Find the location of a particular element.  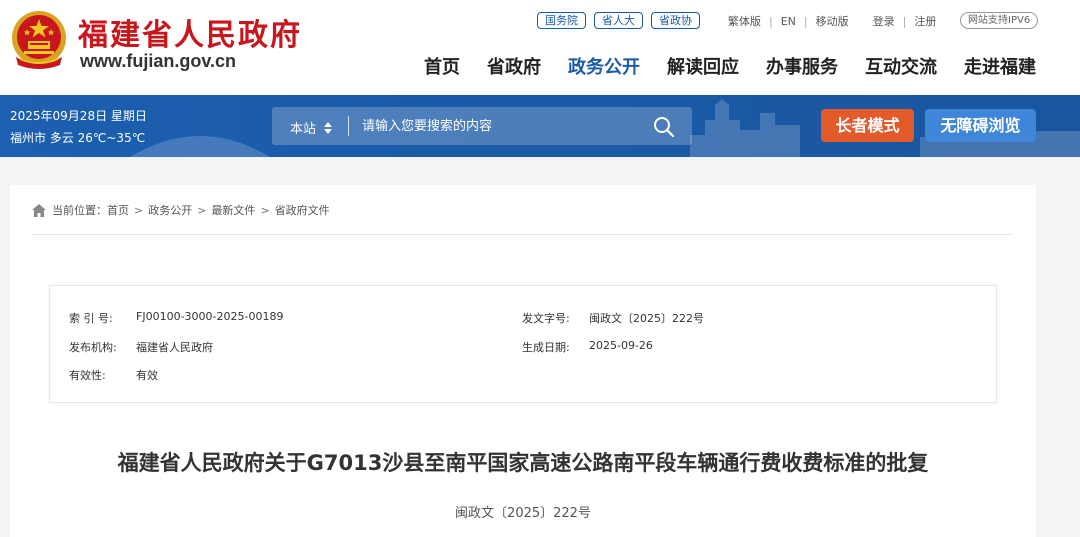

created-date-label: 生成日期: is located at coordinates (546, 347).